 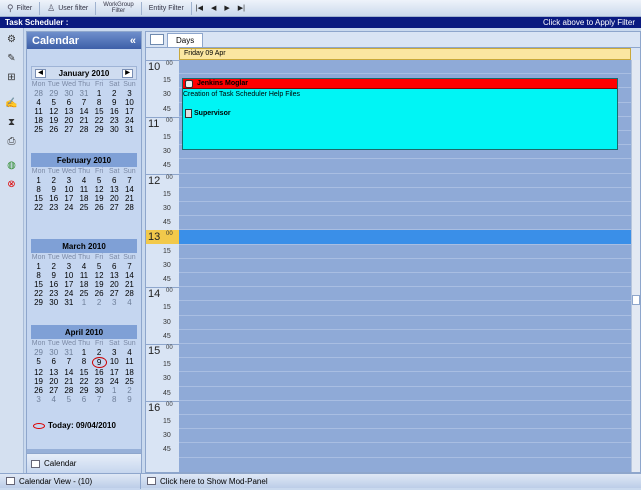 What do you see at coordinates (53, 111) in the screenshot?
I see `calendar-day: 12` at bounding box center [53, 111].